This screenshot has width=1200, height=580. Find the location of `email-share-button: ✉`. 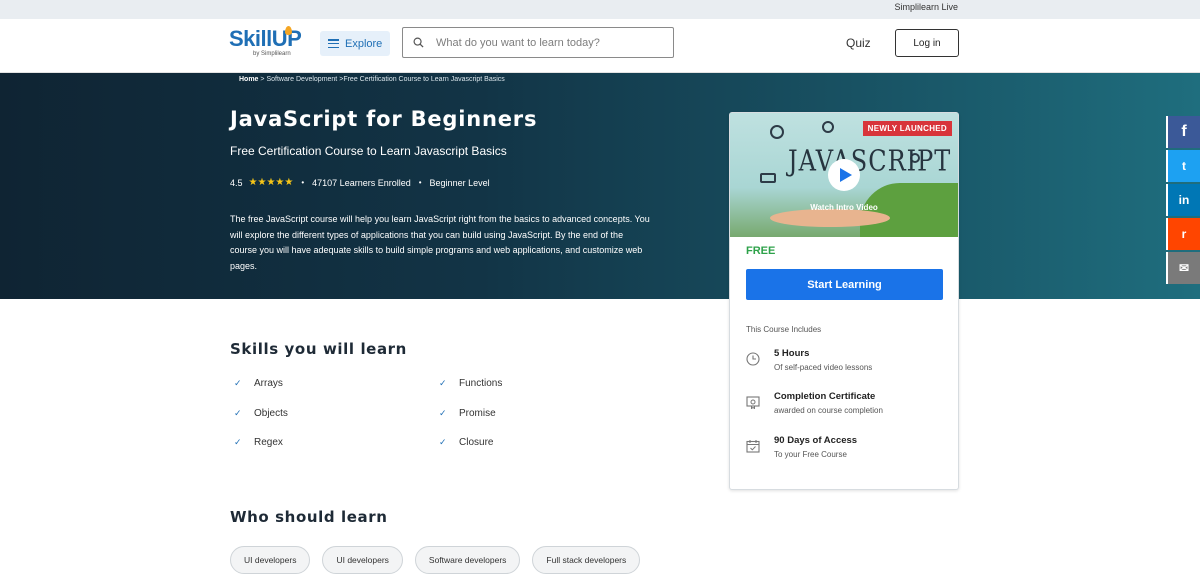

email-share-button: ✉ is located at coordinates (1183, 268).